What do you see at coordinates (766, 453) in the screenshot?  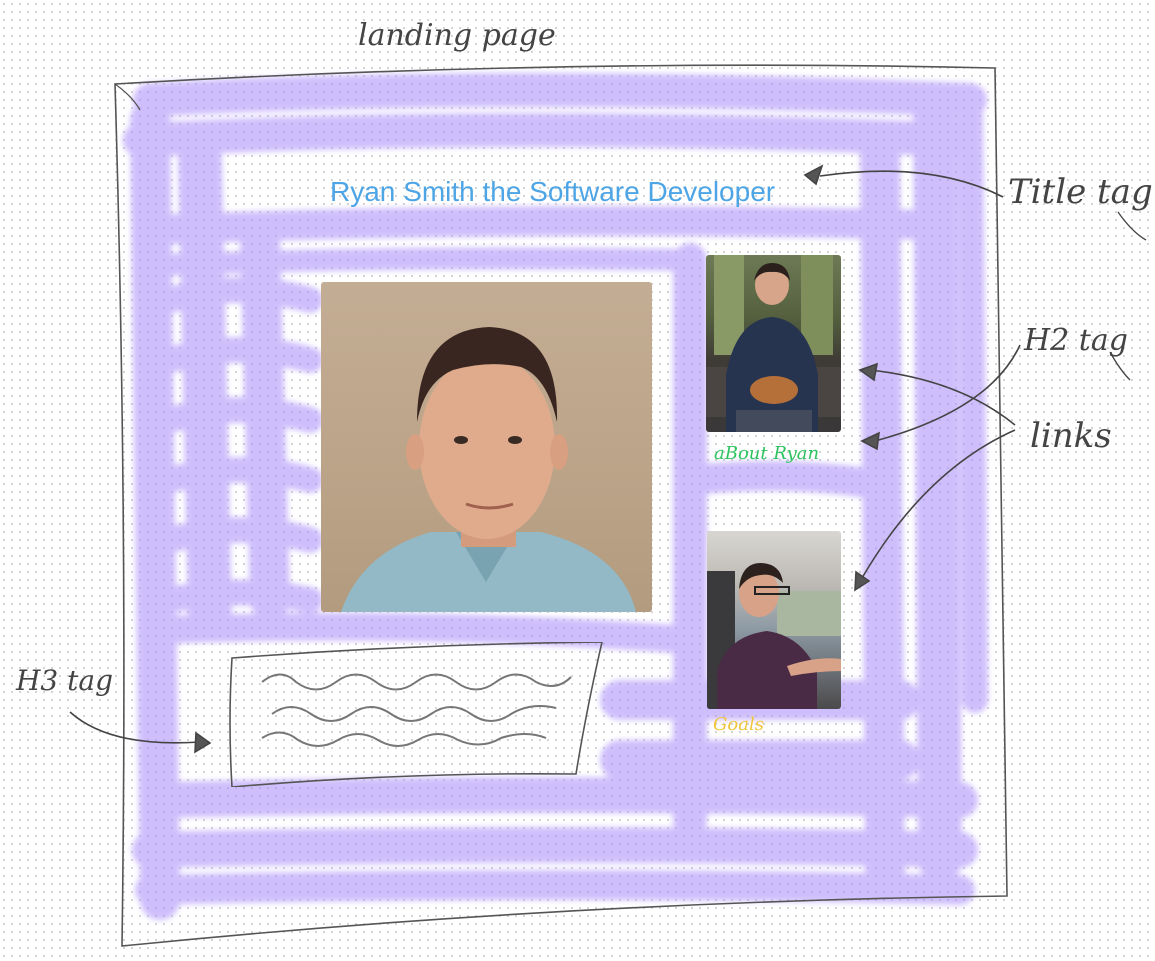 I see `about-ryan-link: aBout Ryan` at bounding box center [766, 453].